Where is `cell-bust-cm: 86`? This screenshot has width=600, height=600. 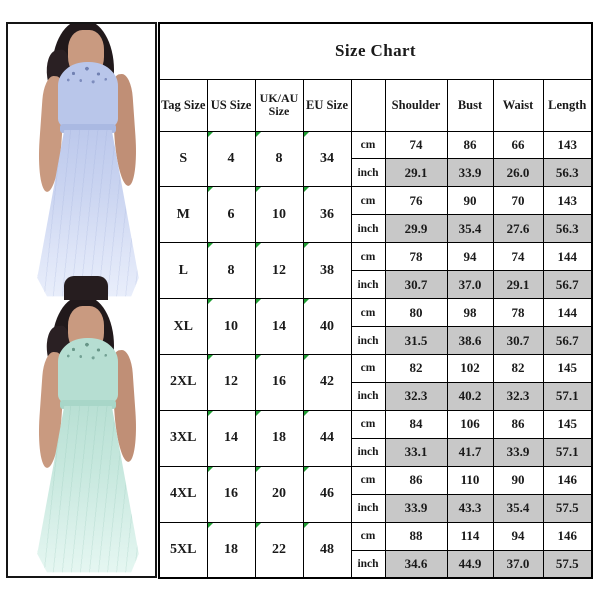
cell-bust-cm: 86 is located at coordinates (470, 145).